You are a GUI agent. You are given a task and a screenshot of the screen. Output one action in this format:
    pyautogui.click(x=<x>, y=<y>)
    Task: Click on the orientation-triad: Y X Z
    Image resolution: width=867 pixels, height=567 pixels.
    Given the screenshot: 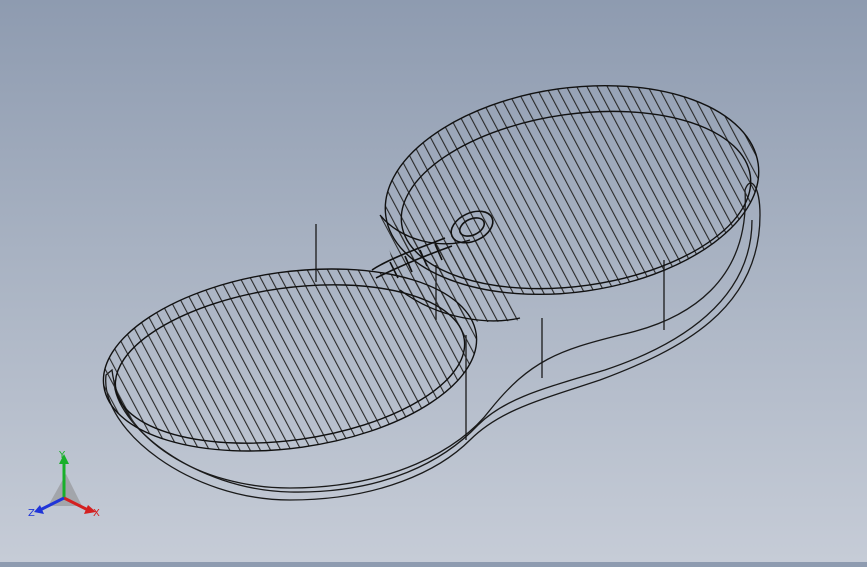 What is the action you would take?
    pyautogui.click(x=66, y=485)
    